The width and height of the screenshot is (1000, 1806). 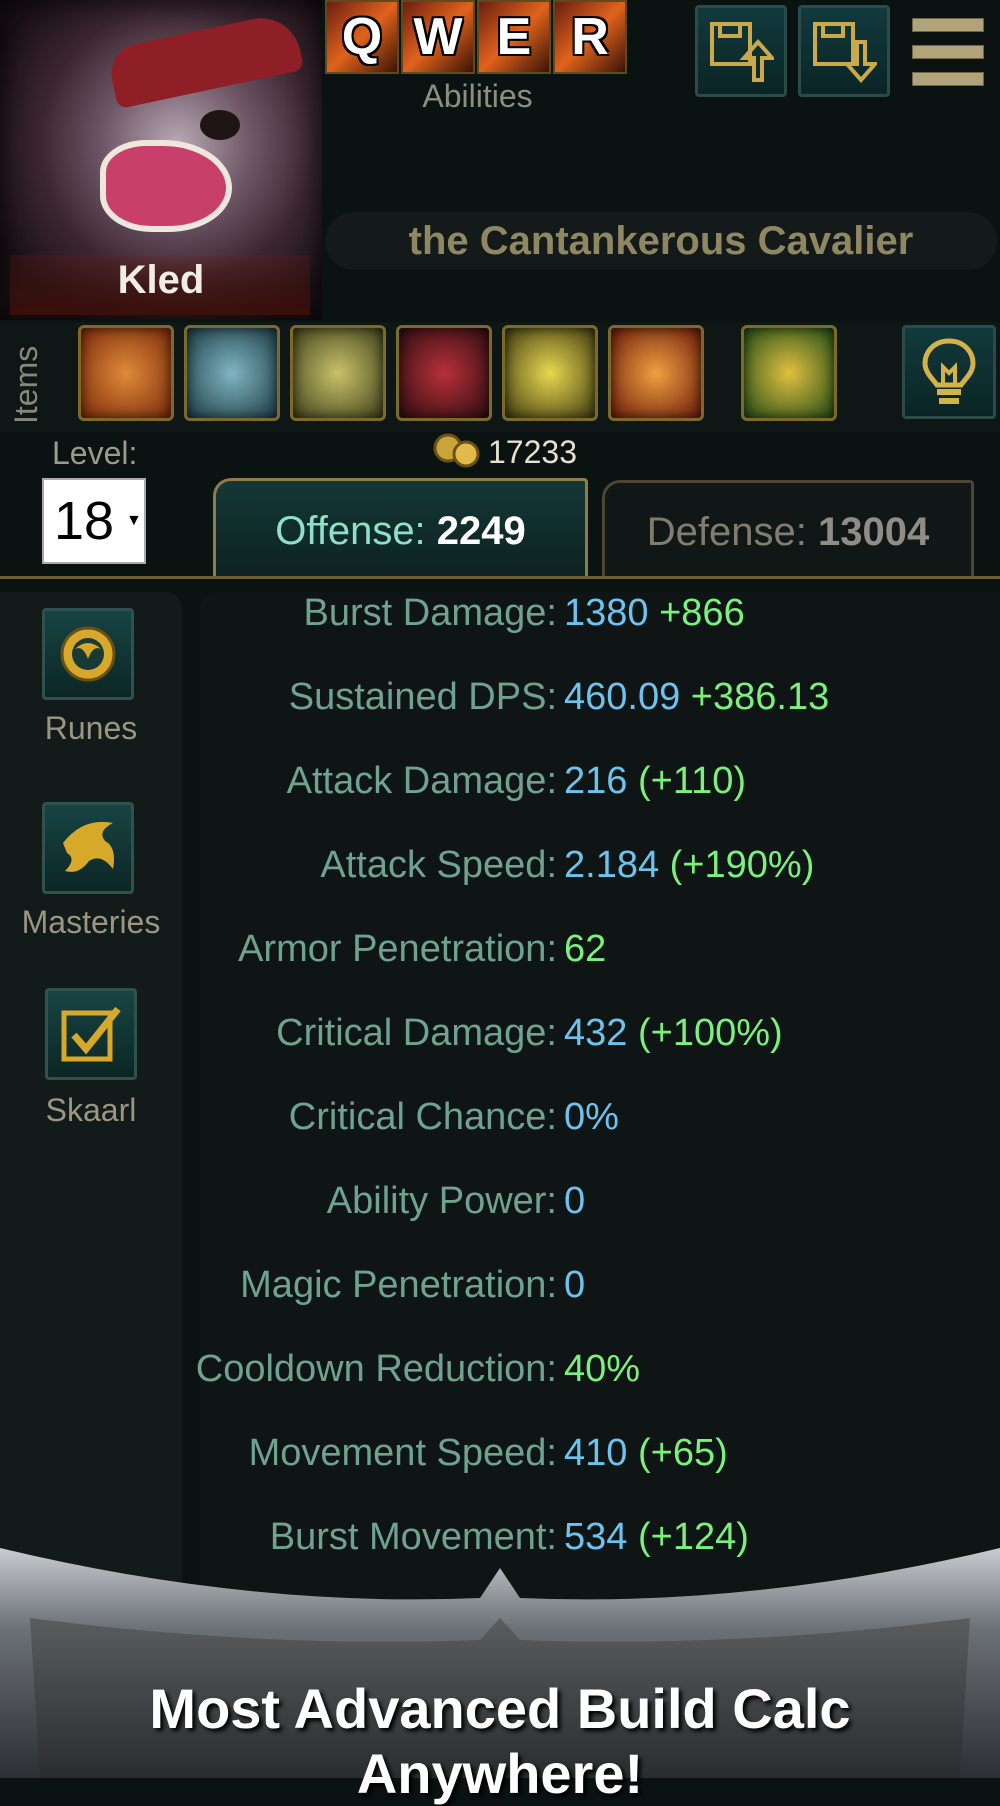 What do you see at coordinates (220, 125) in the screenshot?
I see `portrait-eye` at bounding box center [220, 125].